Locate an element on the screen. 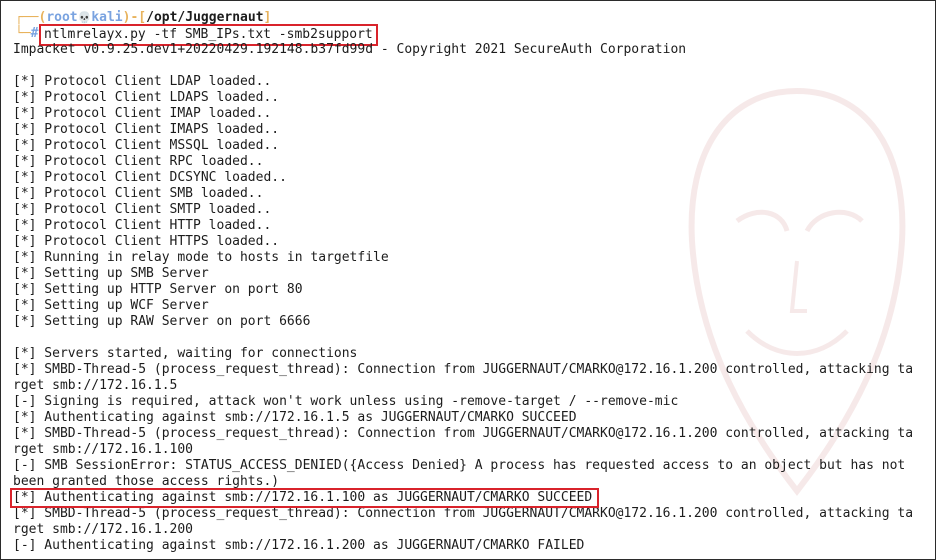 Image resolution: width=936 pixels, height=560 pixels. output-line: [*] Protocol Client IMAPS loaded.. is located at coordinates (146, 129).